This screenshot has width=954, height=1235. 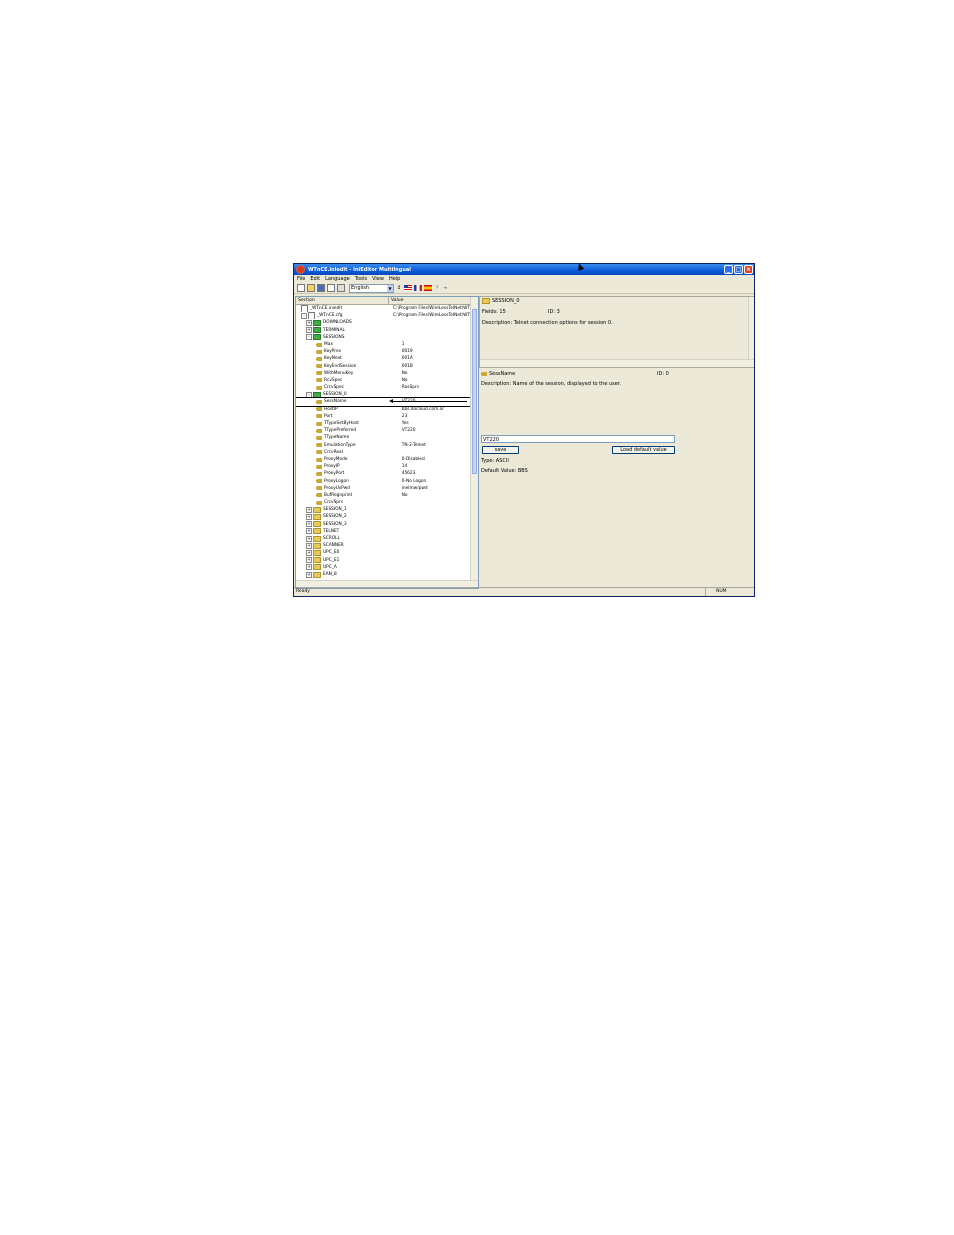 What do you see at coordinates (617, 363) in the screenshot?
I see `section-info-horizontal-scrollbar` at bounding box center [617, 363].